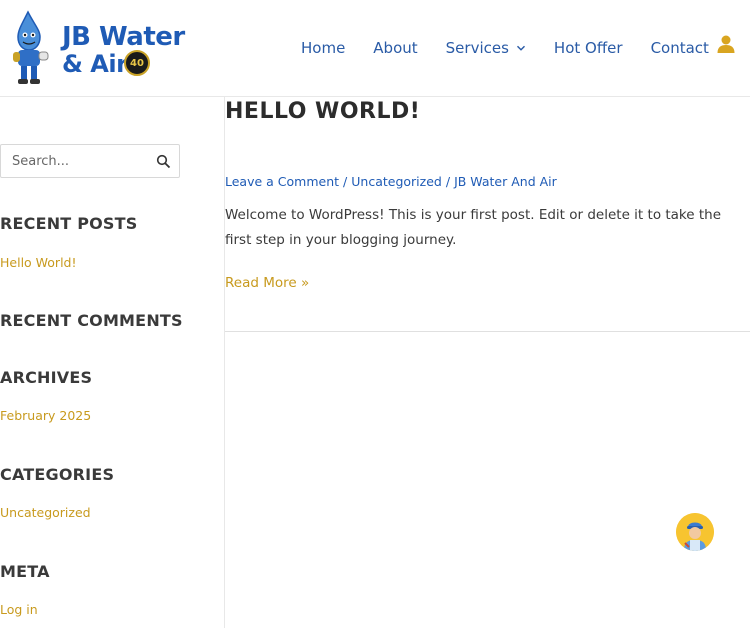  I want to click on recent-post-link: Hello World!, so click(38, 262).